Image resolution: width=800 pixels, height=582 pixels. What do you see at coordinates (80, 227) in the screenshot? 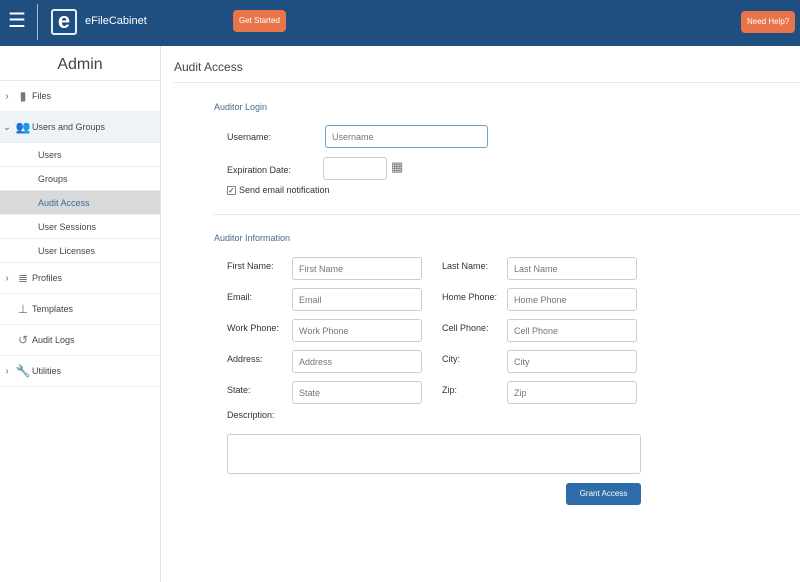
I see `sidebar-subitem-user-sessions: User Sessions` at bounding box center [80, 227].